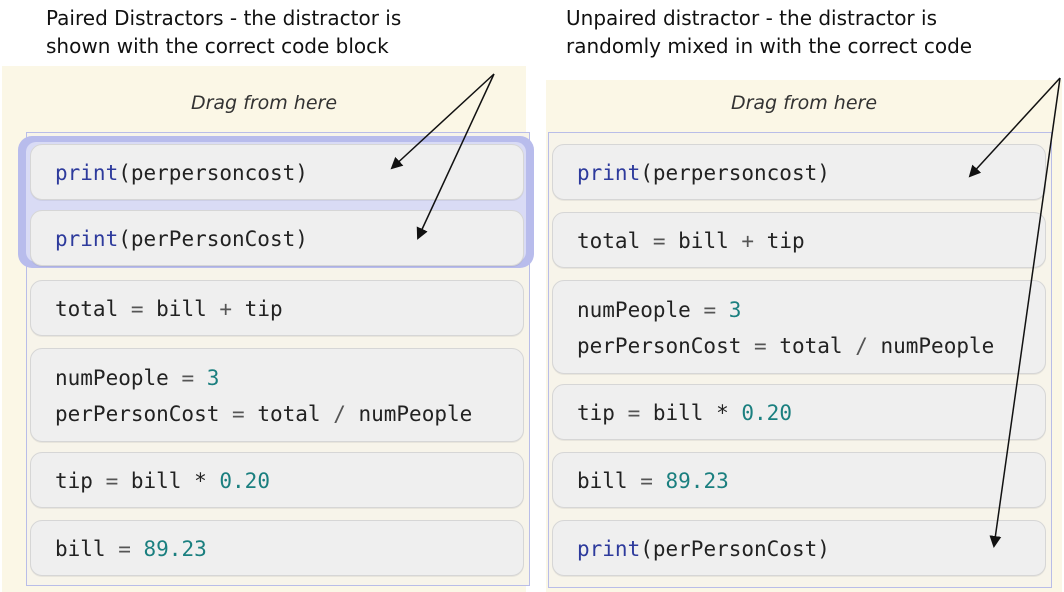 The image size is (1064, 592). Describe the element at coordinates (1014, 127) in the screenshot. I see `arrow-to-unpaired-distractor` at that location.